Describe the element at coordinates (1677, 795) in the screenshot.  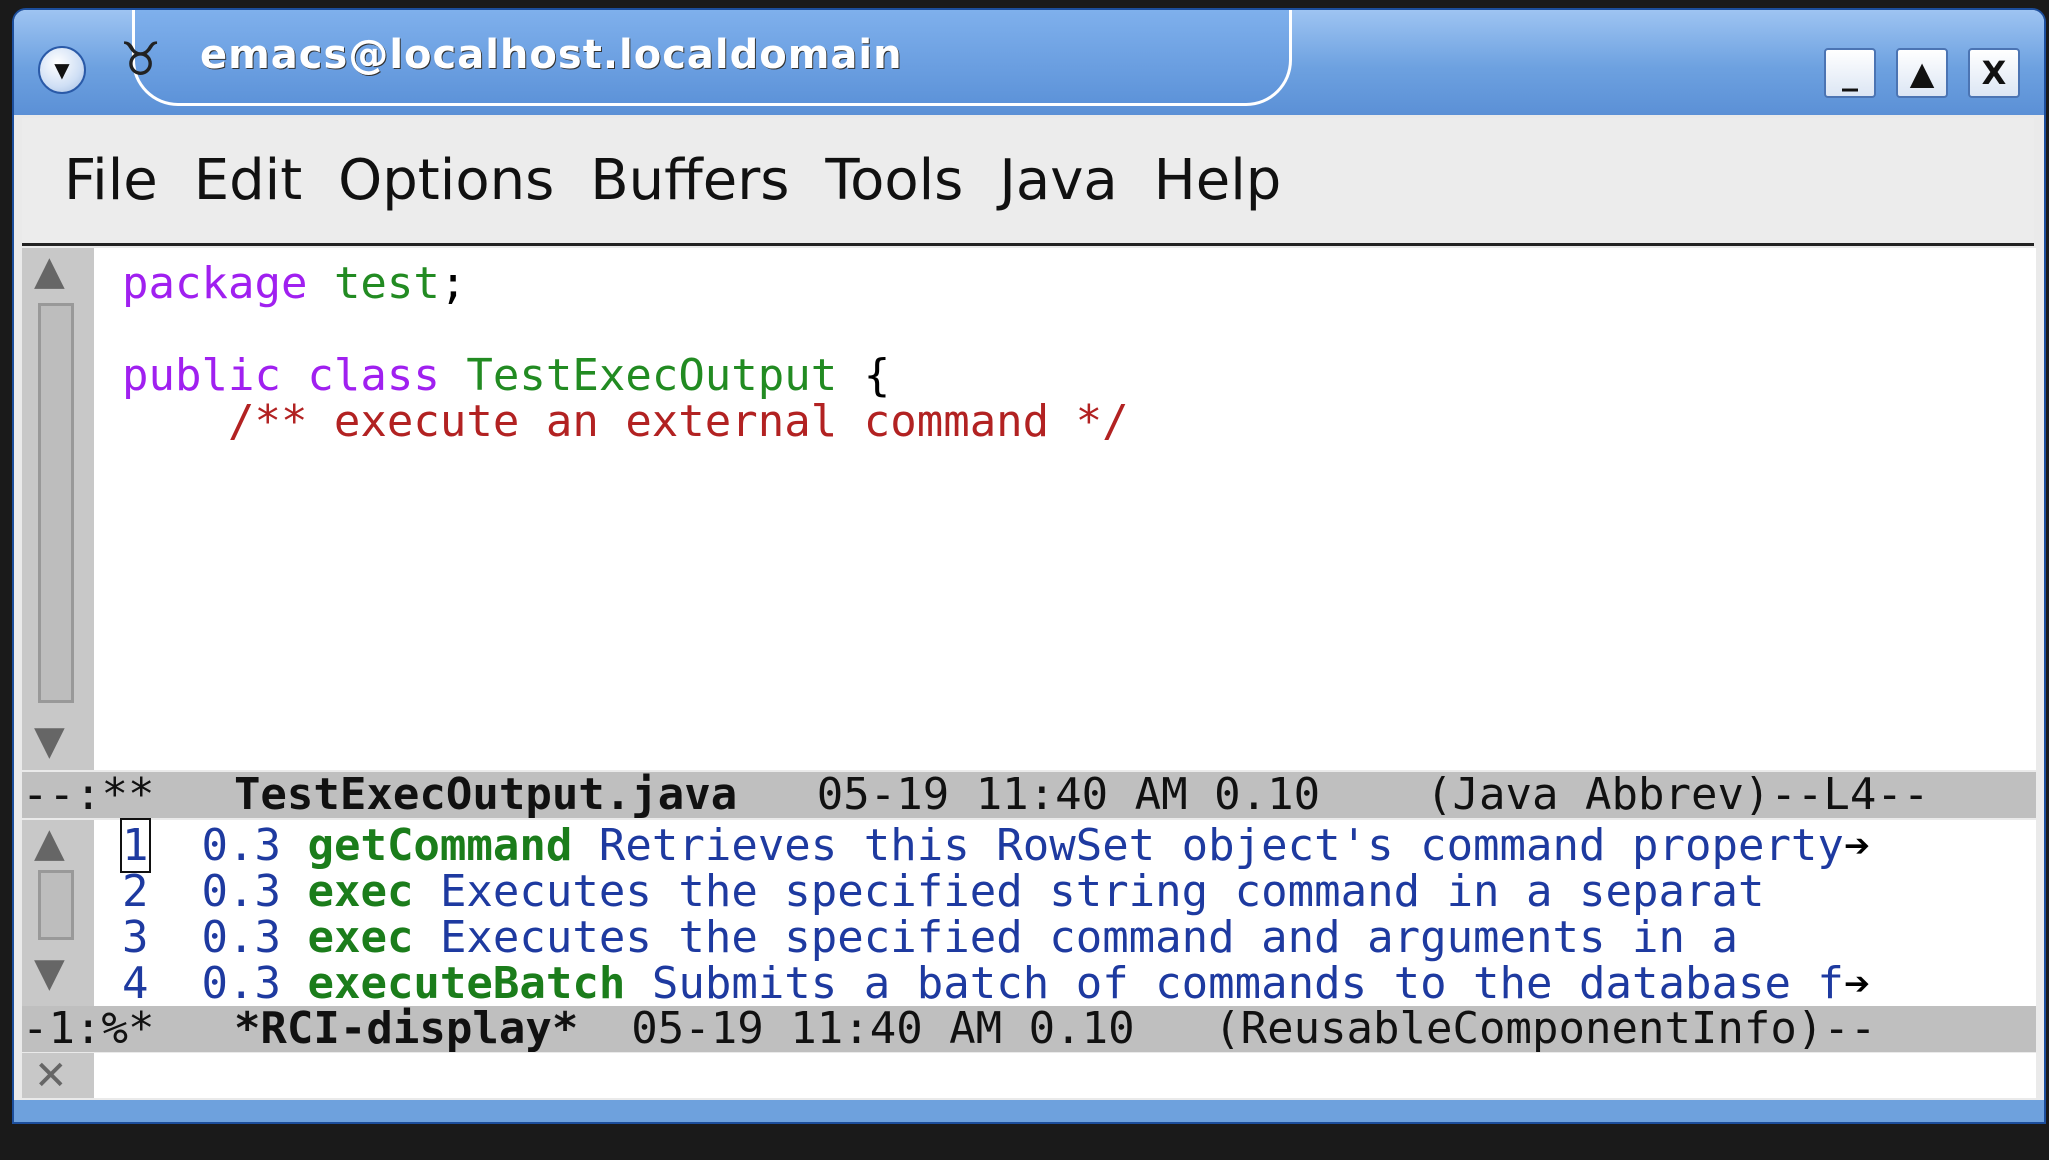
I see `mode-line-mode: (Java Abbrev)--L4--` at that location.